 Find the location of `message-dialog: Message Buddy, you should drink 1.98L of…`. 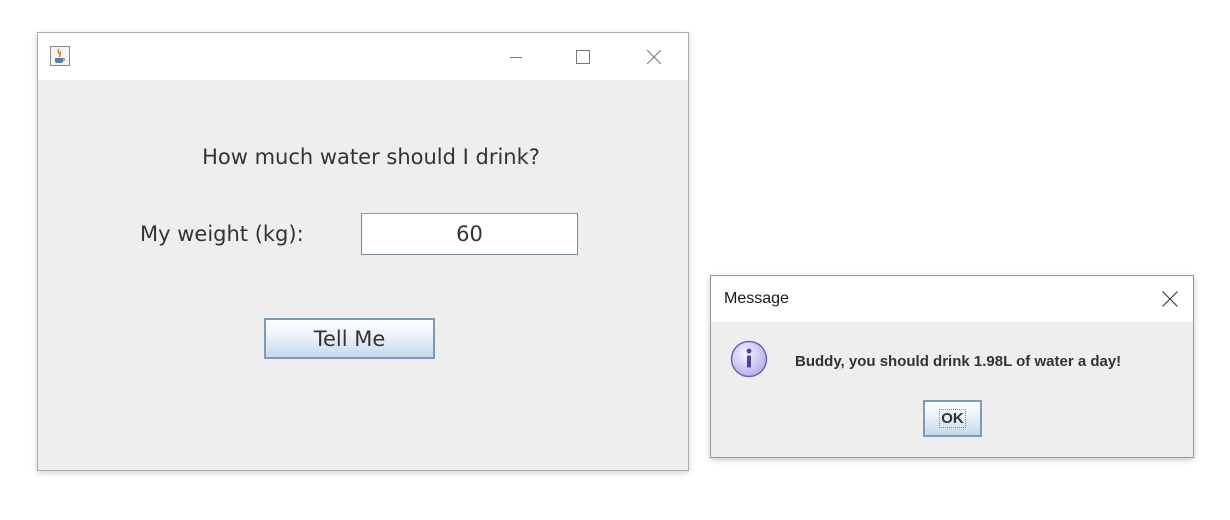

message-dialog: Message Buddy, you should drink 1.98L of… is located at coordinates (952, 366).